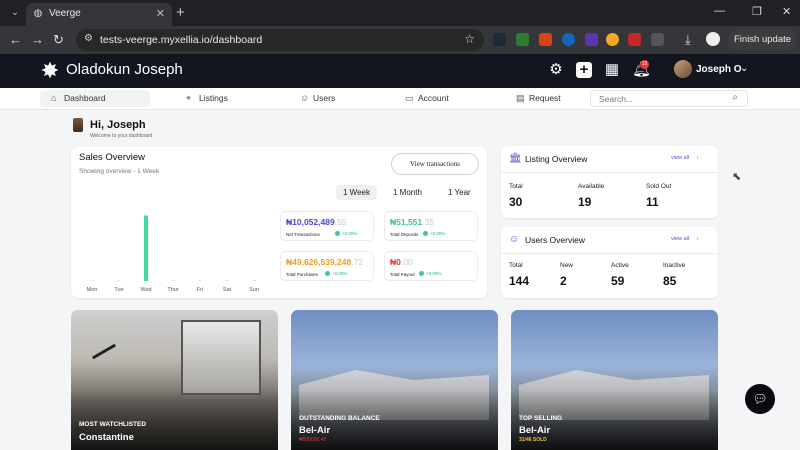  Describe the element at coordinates (174, 380) in the screenshot. I see `property-card-most-watchlisted: MOST WATCHLISTED Constantine` at that location.